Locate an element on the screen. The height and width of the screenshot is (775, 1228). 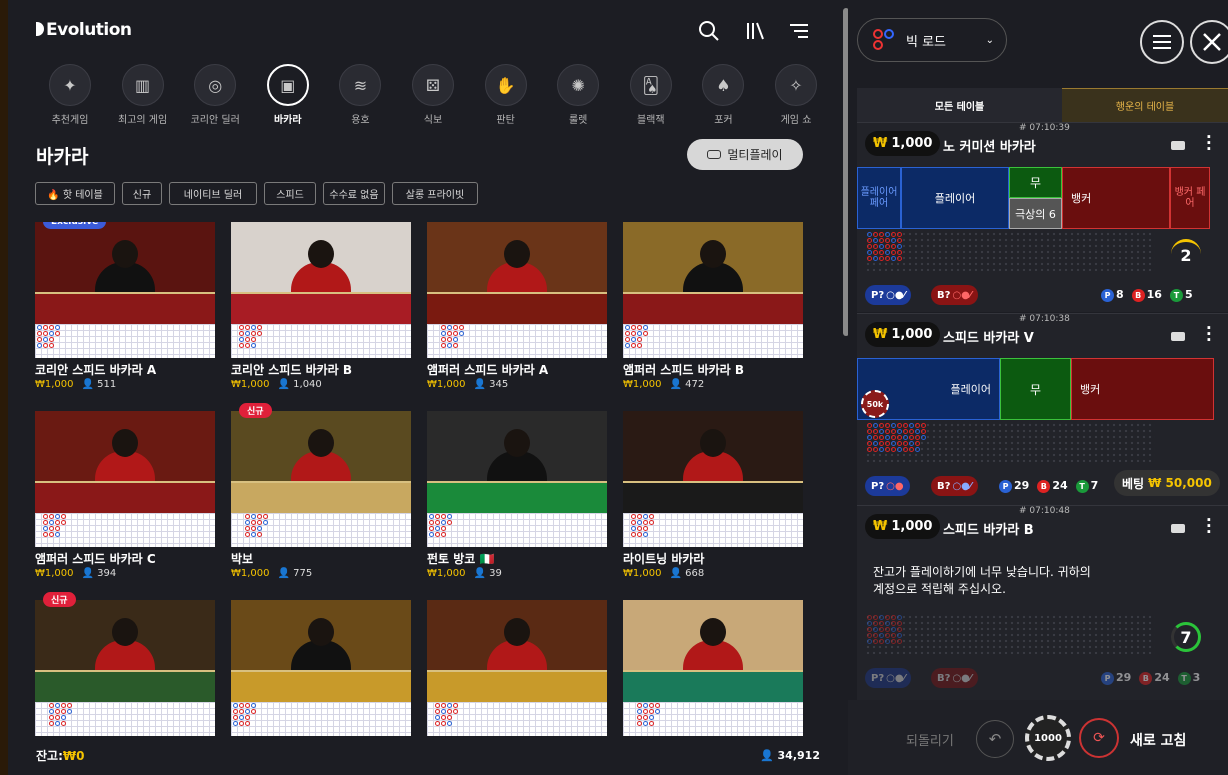
player-predict: P? ○● is located at coordinates (887, 486).